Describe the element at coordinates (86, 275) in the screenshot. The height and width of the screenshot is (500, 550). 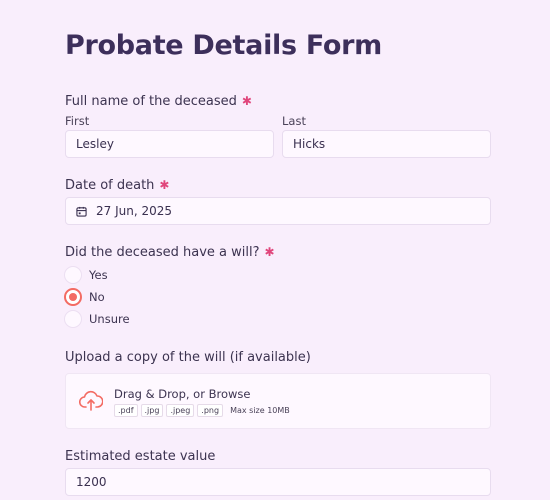
I see `radio-option-yes: Yes` at that location.